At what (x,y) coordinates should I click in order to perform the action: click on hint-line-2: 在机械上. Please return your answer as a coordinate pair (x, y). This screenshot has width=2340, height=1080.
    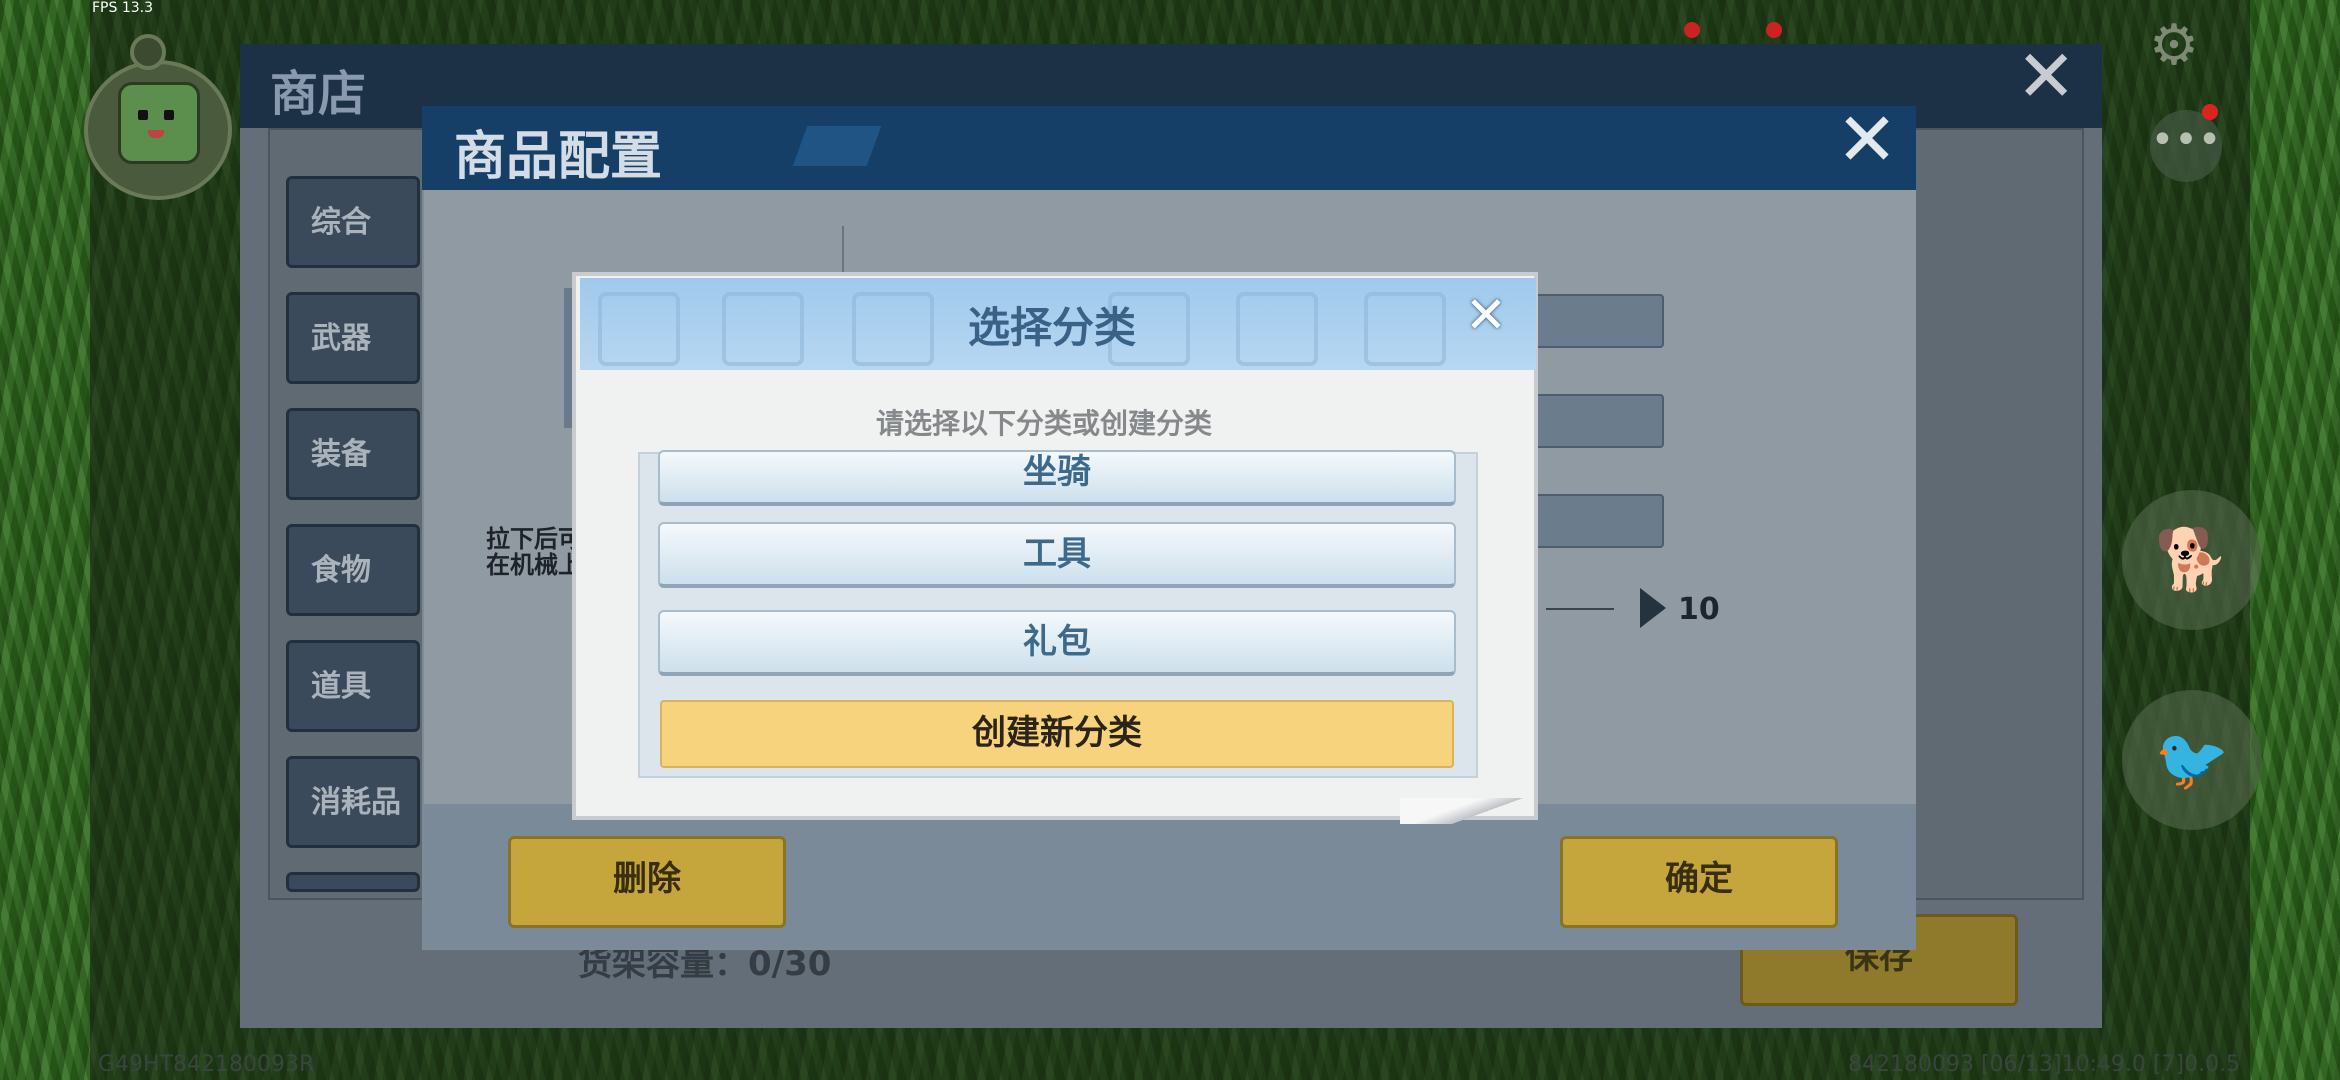
    Looking at the image, I should click on (534, 565).